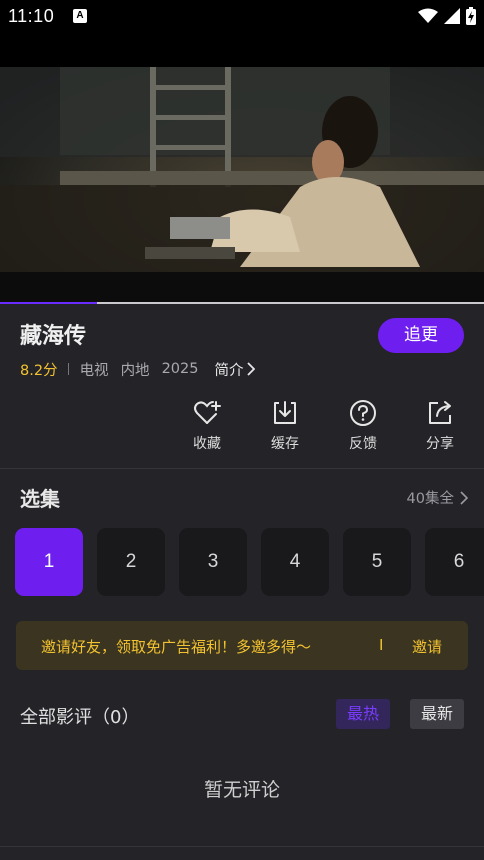  Describe the element at coordinates (135, 370) in the screenshot. I see `show-region: 内地` at that location.